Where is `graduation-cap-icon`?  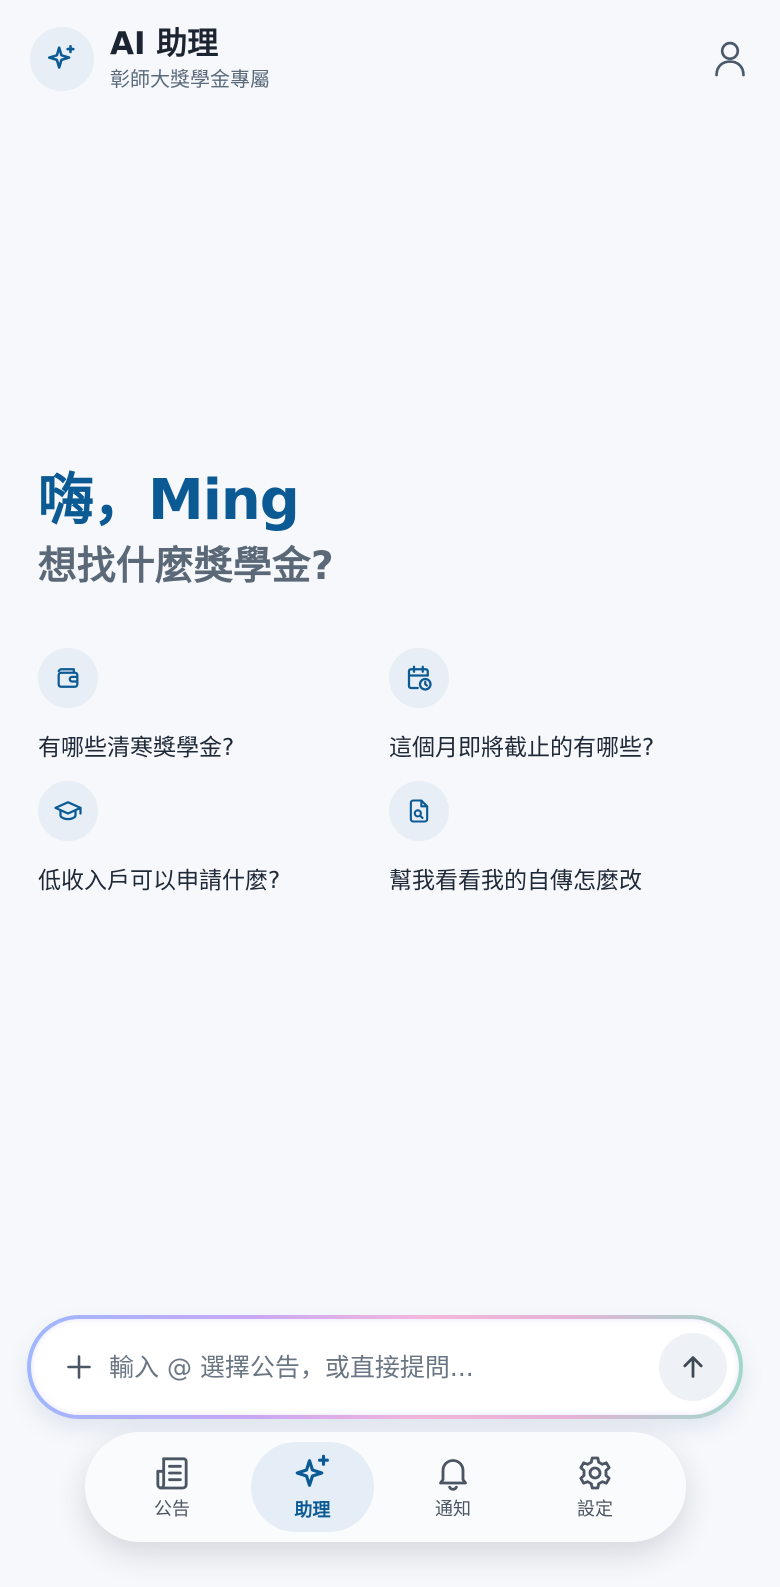 graduation-cap-icon is located at coordinates (68, 811).